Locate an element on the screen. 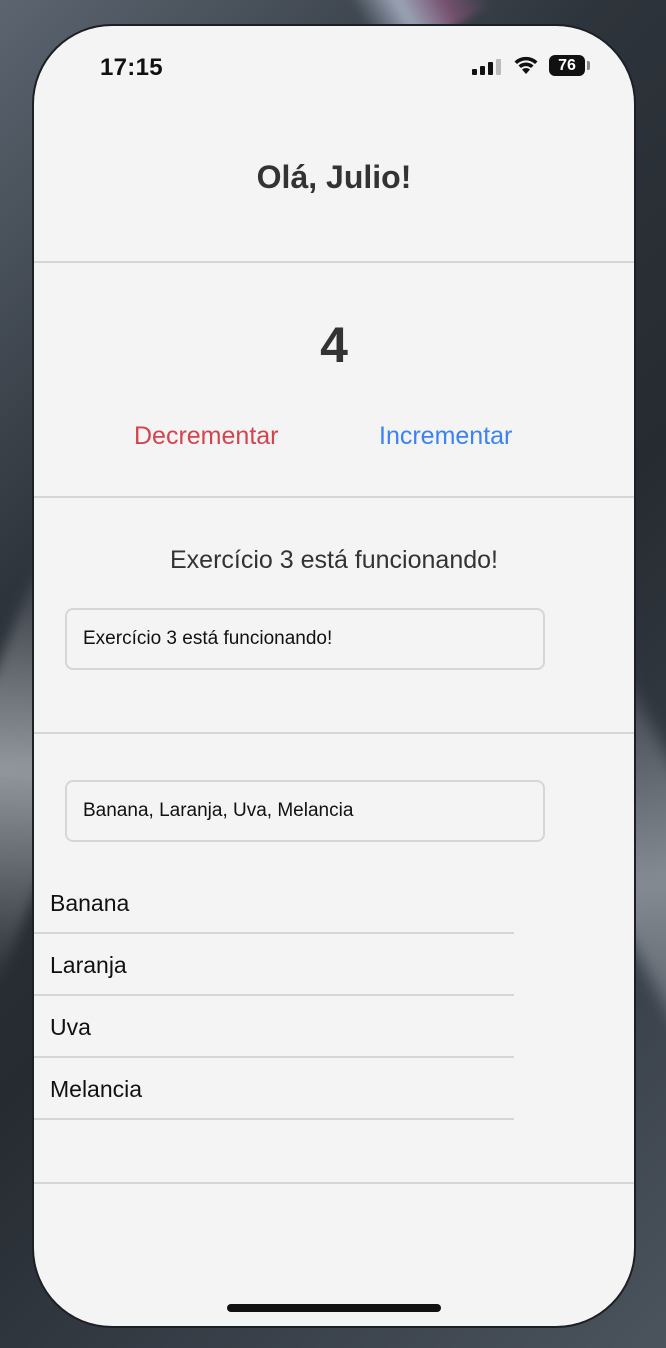 The image size is (666, 1348). exercise3-text-input is located at coordinates (305, 639).